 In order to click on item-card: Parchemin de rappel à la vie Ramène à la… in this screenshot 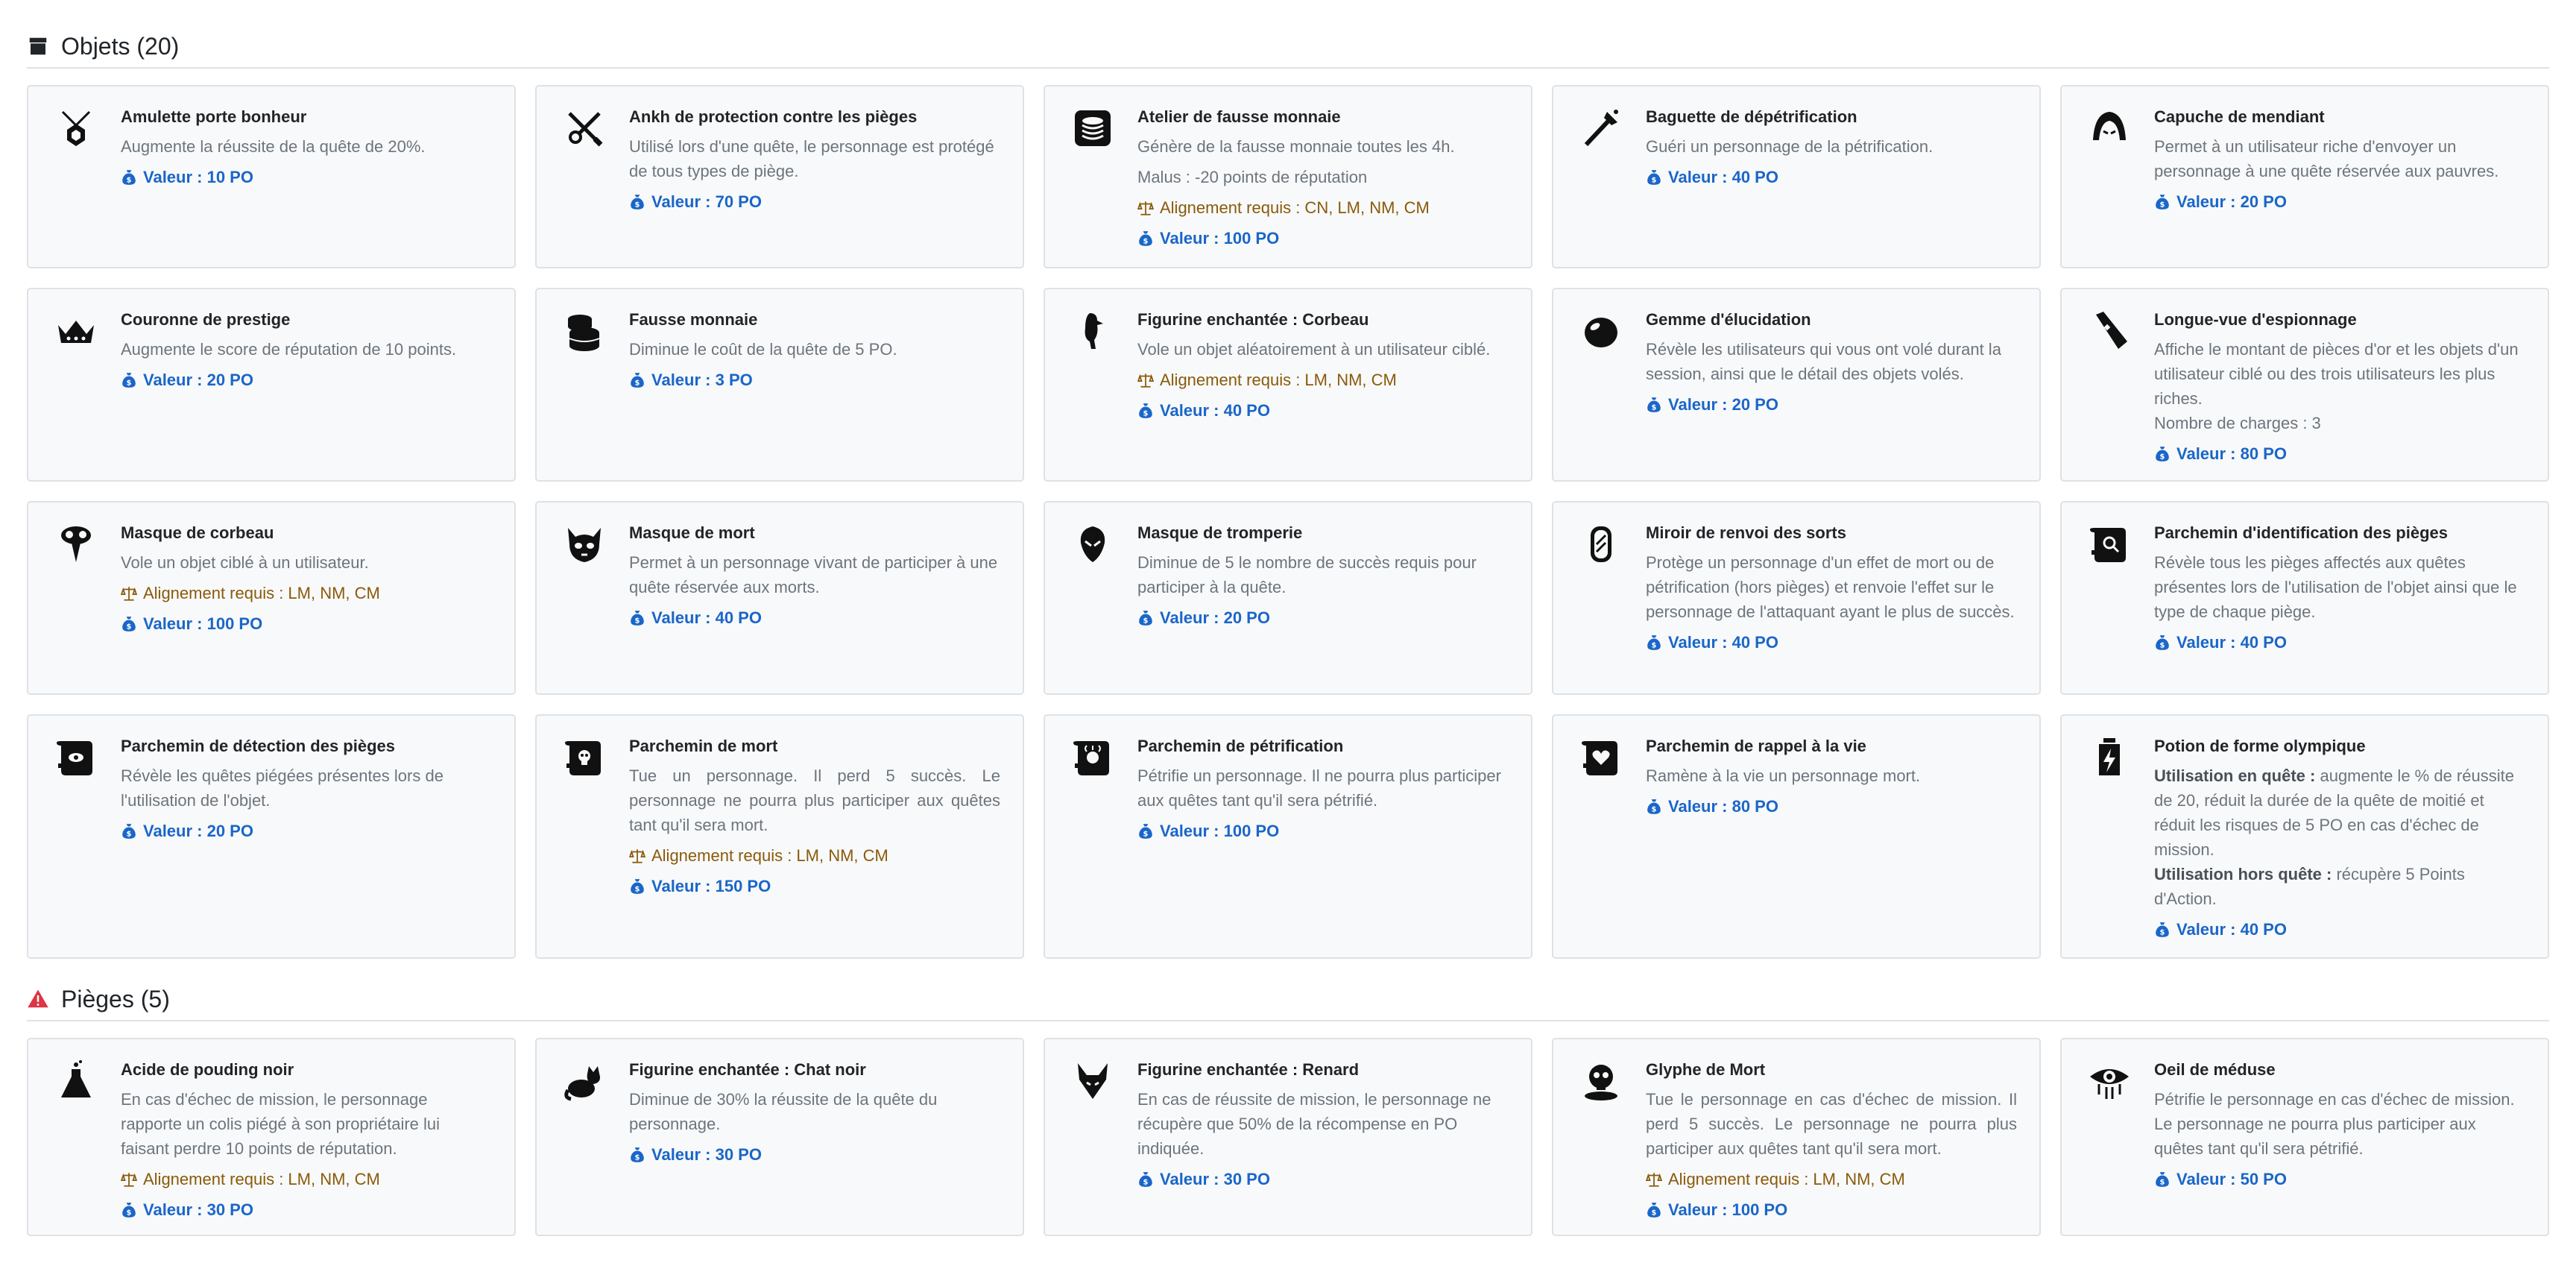, I will do `click(1796, 836)`.